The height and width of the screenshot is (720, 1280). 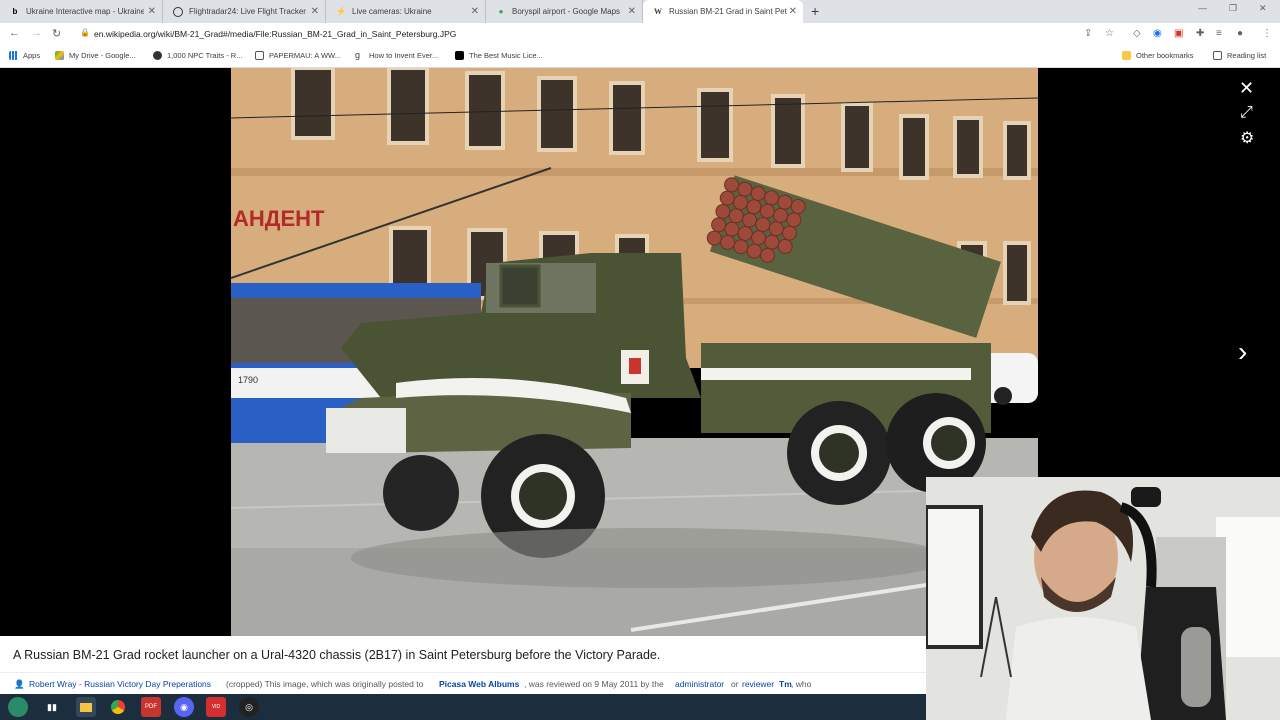 I want to click on reading-list: Reading list, so click(x=1239, y=55).